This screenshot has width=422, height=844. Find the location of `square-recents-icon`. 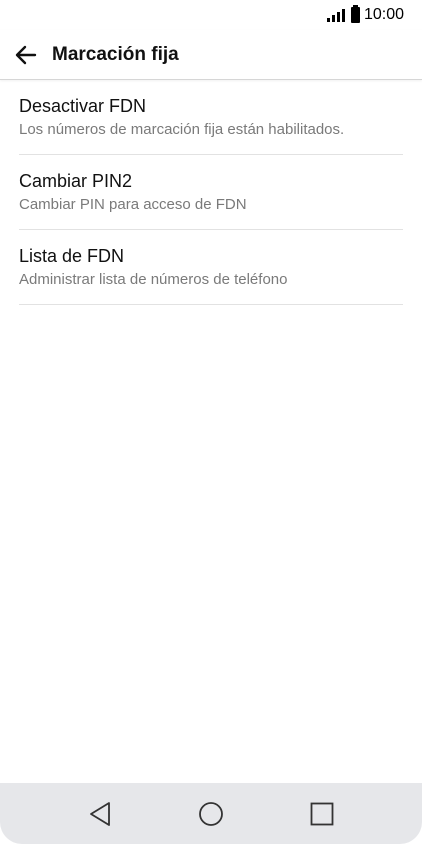

square-recents-icon is located at coordinates (322, 813).